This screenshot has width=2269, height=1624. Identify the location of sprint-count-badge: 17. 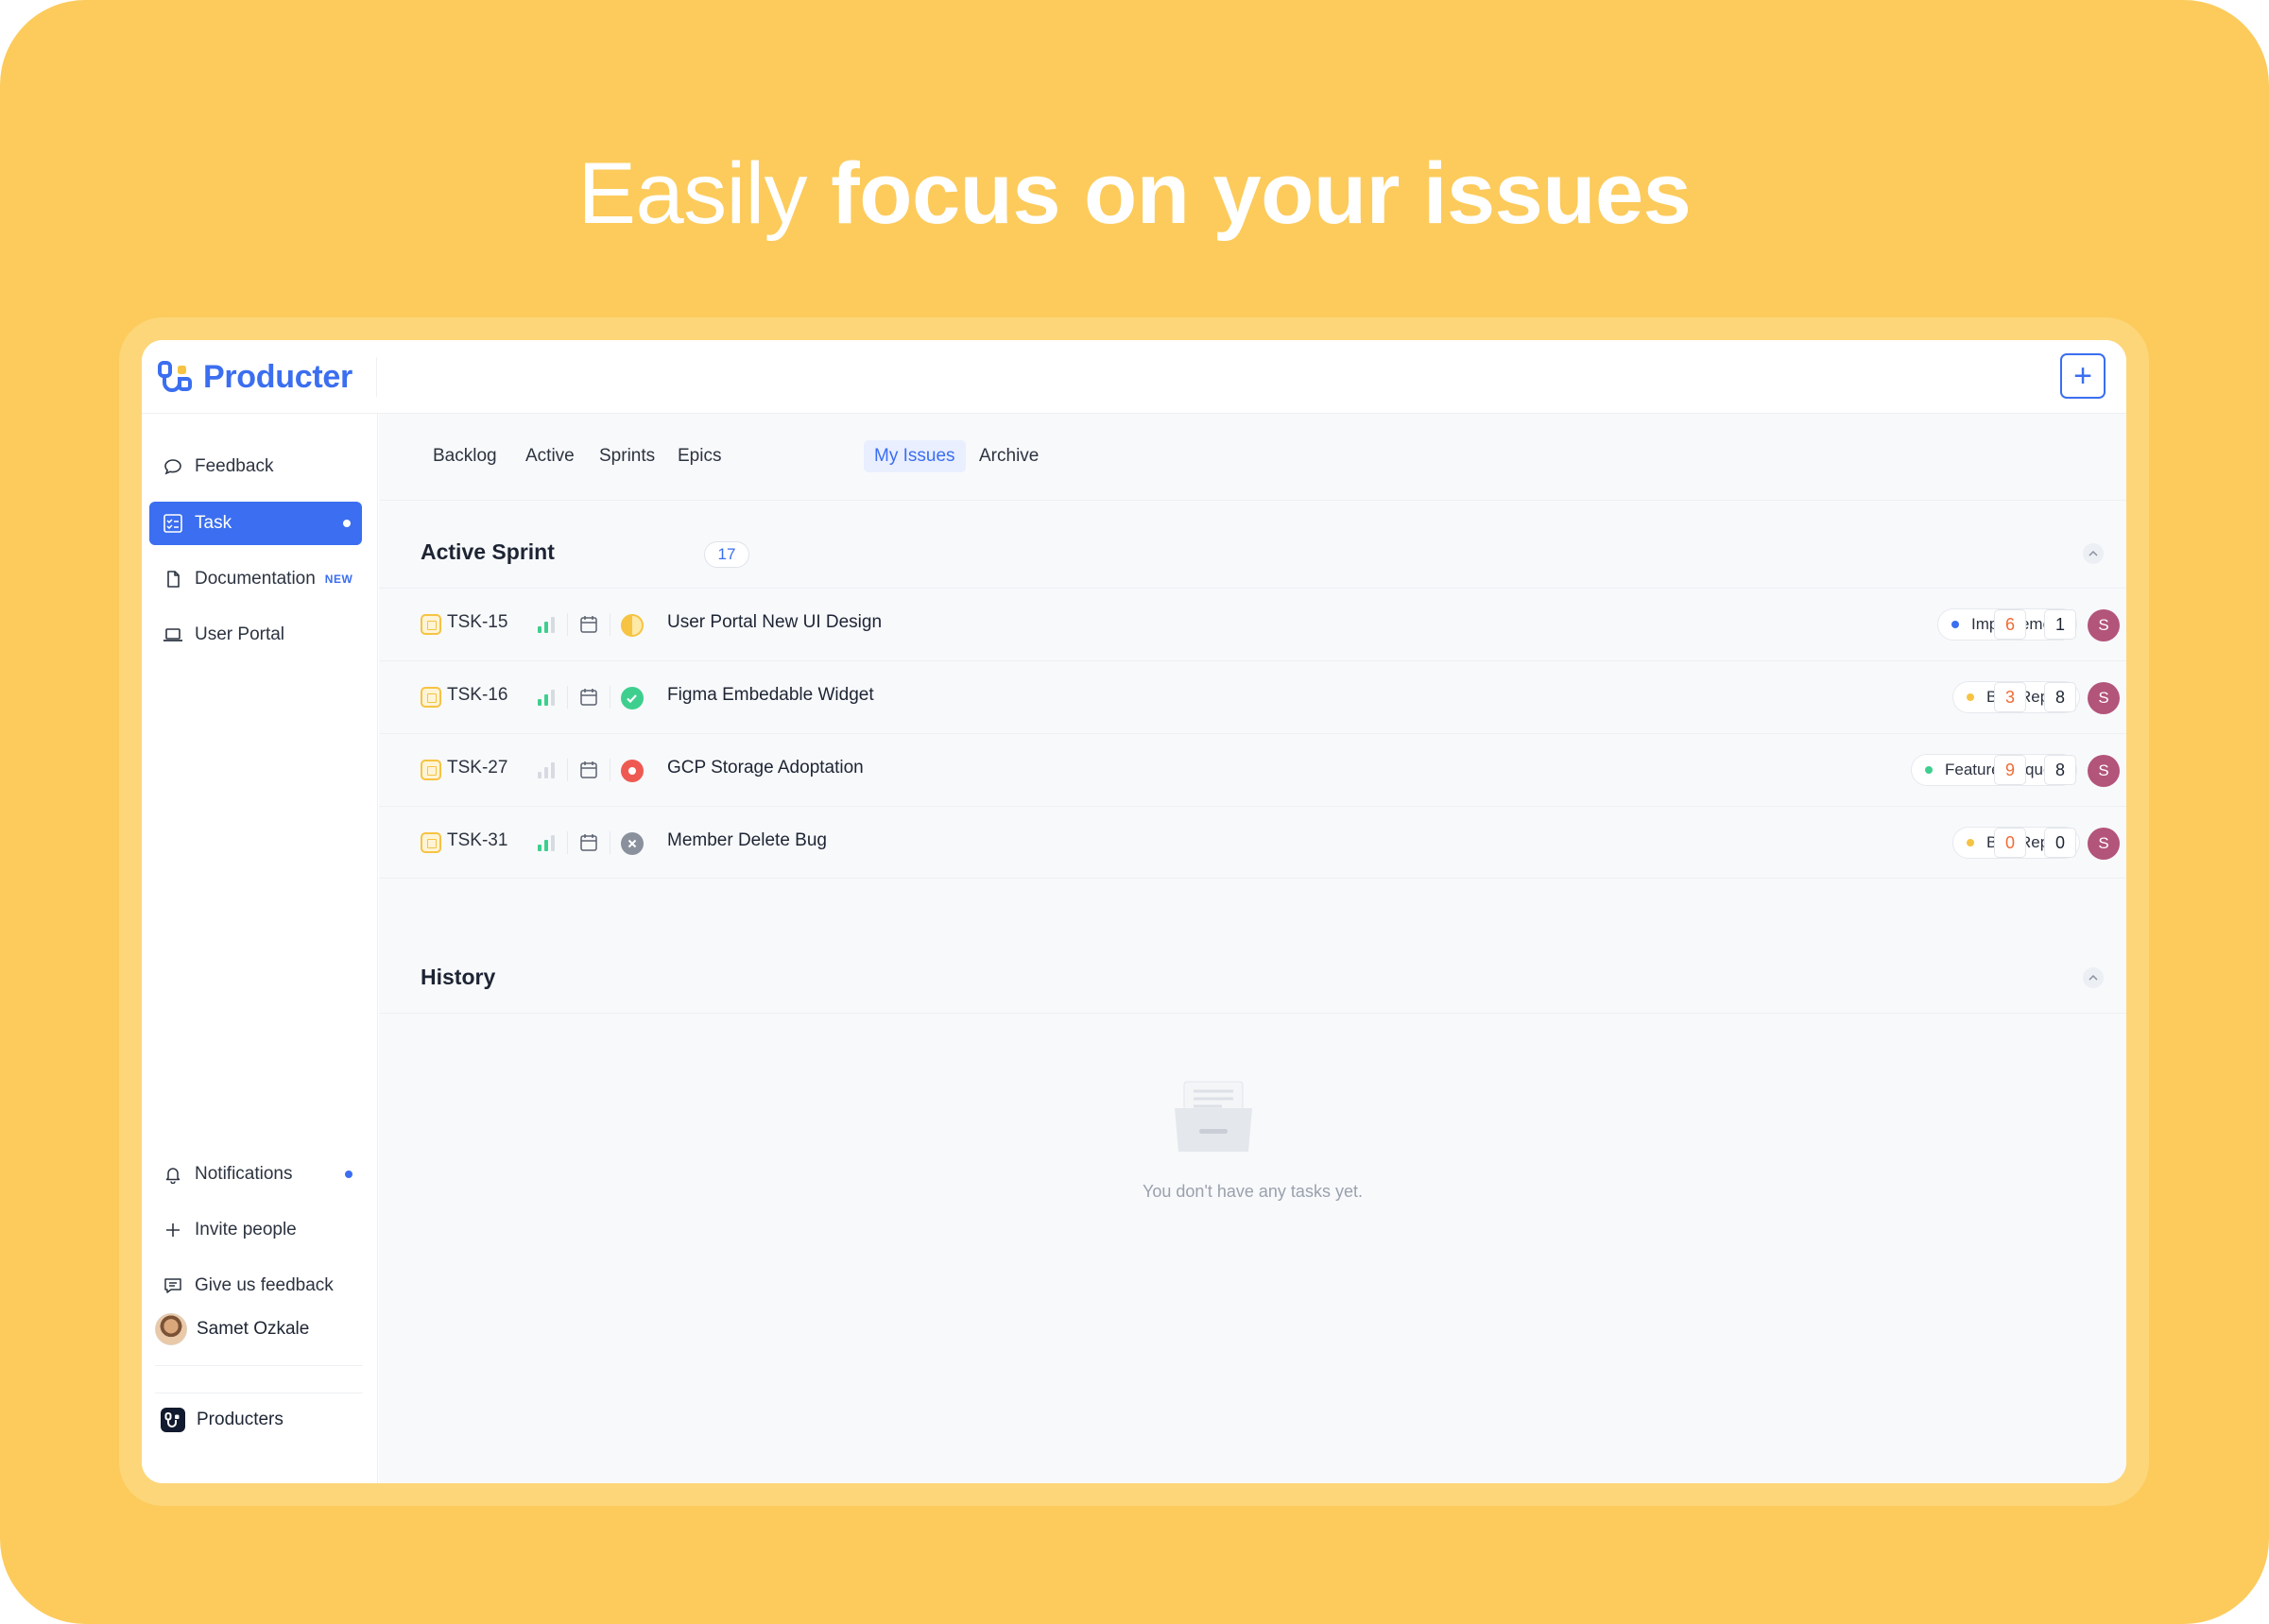
(727, 554).